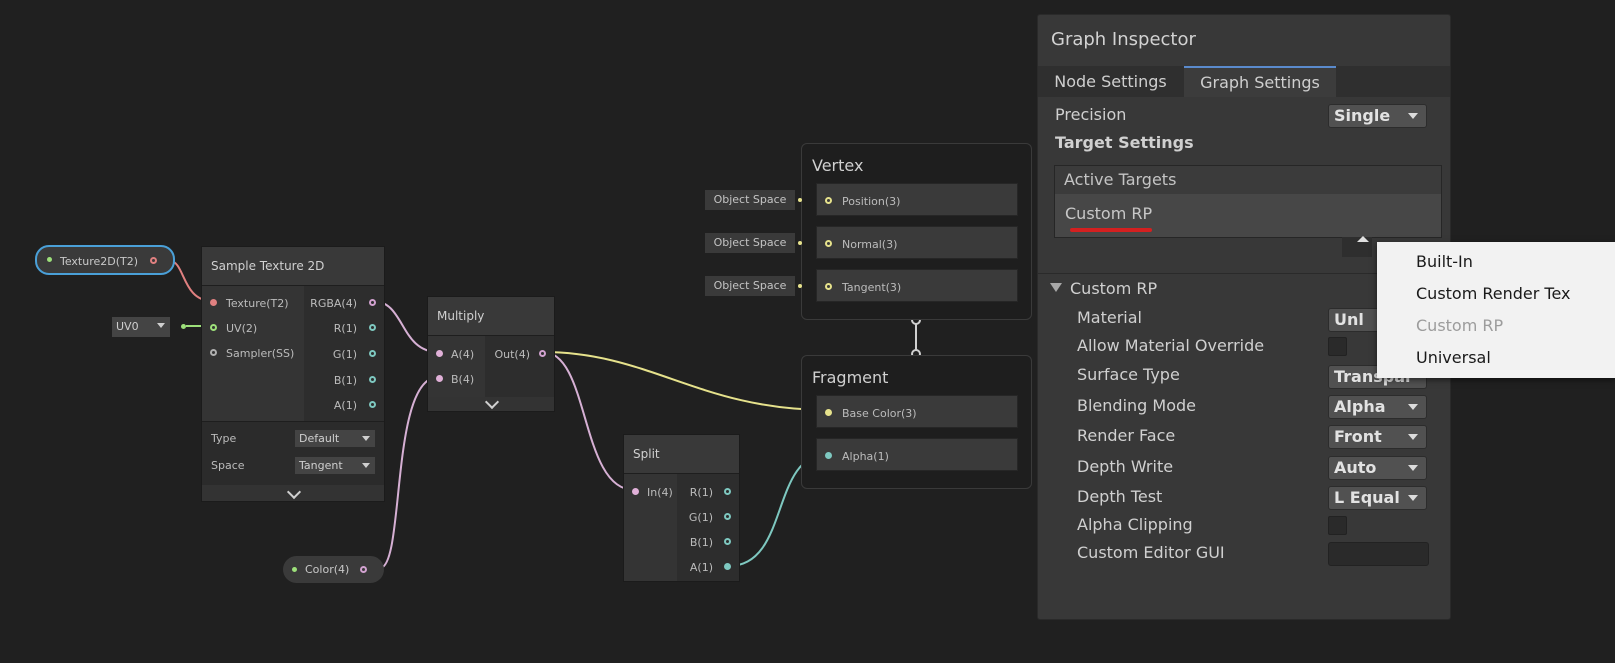  Describe the element at coordinates (828, 243) in the screenshot. I see `normal-port` at that location.